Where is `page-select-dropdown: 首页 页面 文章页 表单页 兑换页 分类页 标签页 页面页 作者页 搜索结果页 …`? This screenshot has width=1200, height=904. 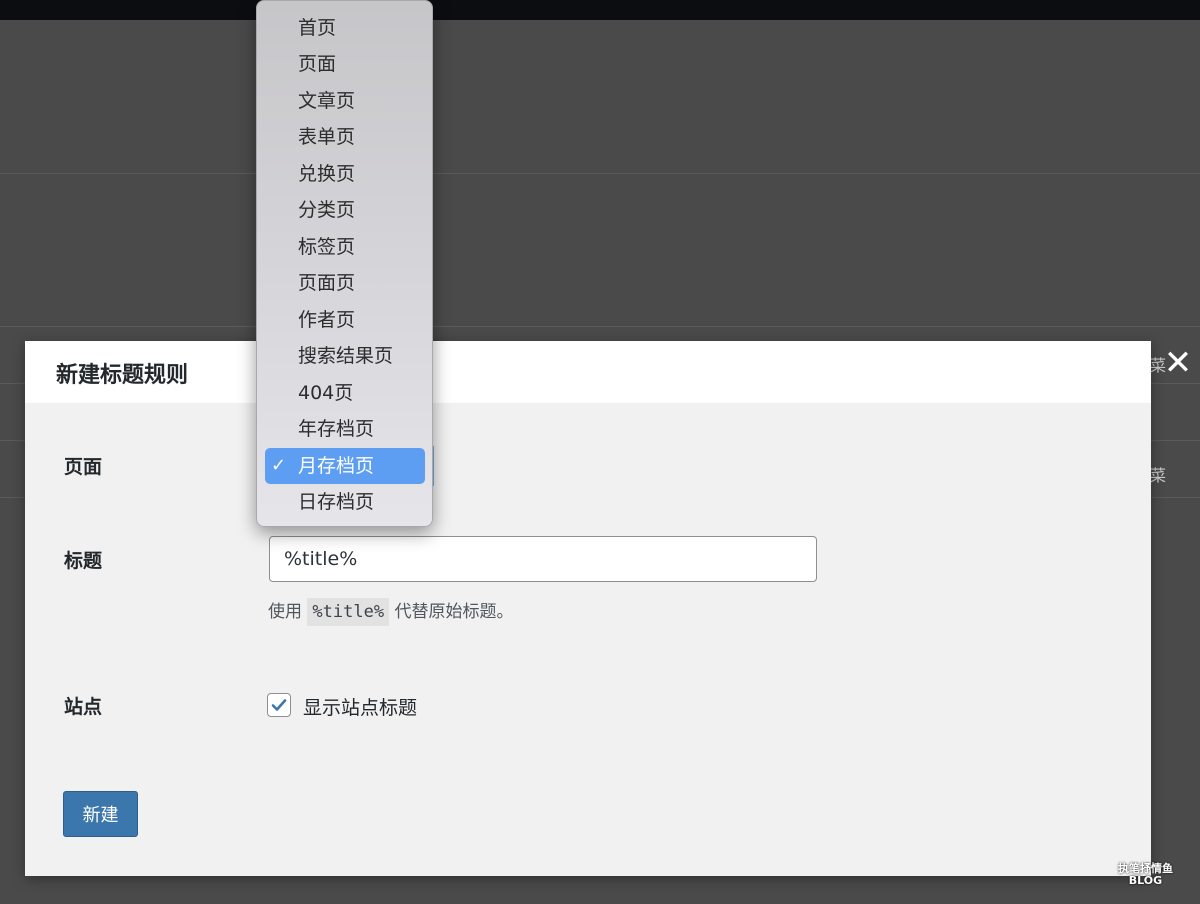 page-select-dropdown: 首页 页面 文章页 表单页 兑换页 分类页 标签页 页面页 作者页 搜索结果页 … is located at coordinates (344, 263).